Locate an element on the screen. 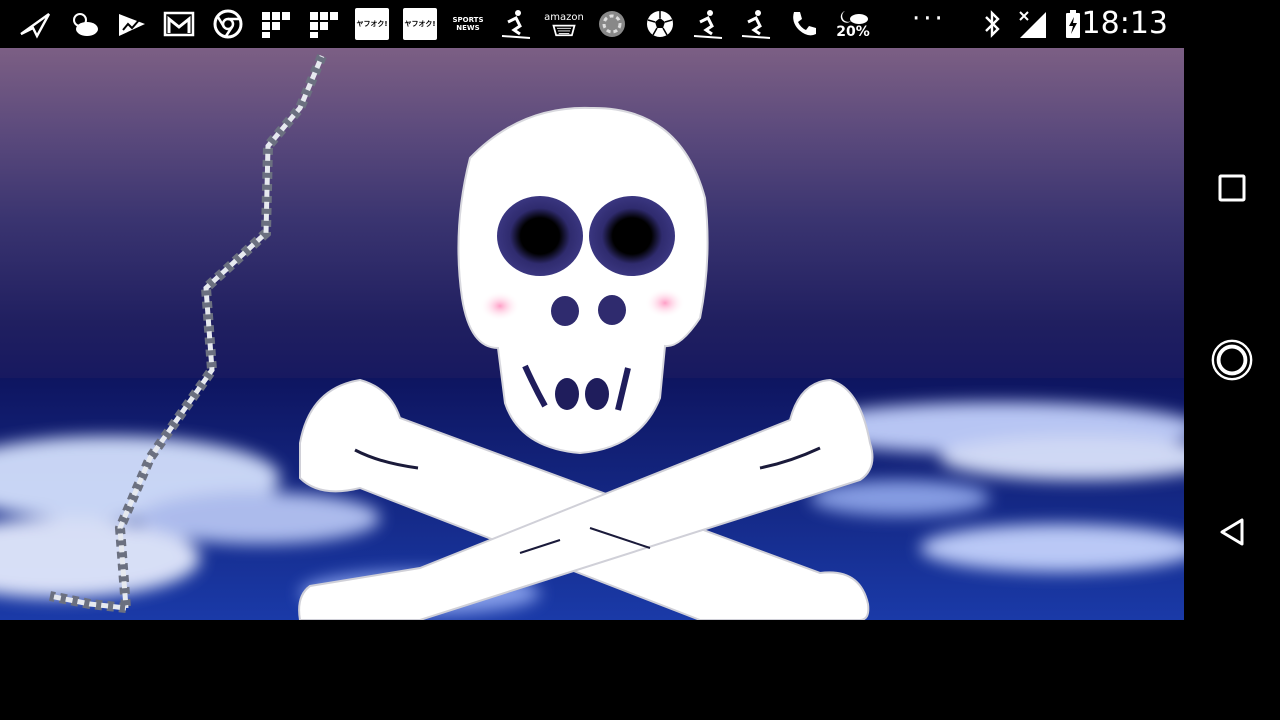 This screenshot has width=1280, height=720. right-cheek is located at coordinates (665, 303).